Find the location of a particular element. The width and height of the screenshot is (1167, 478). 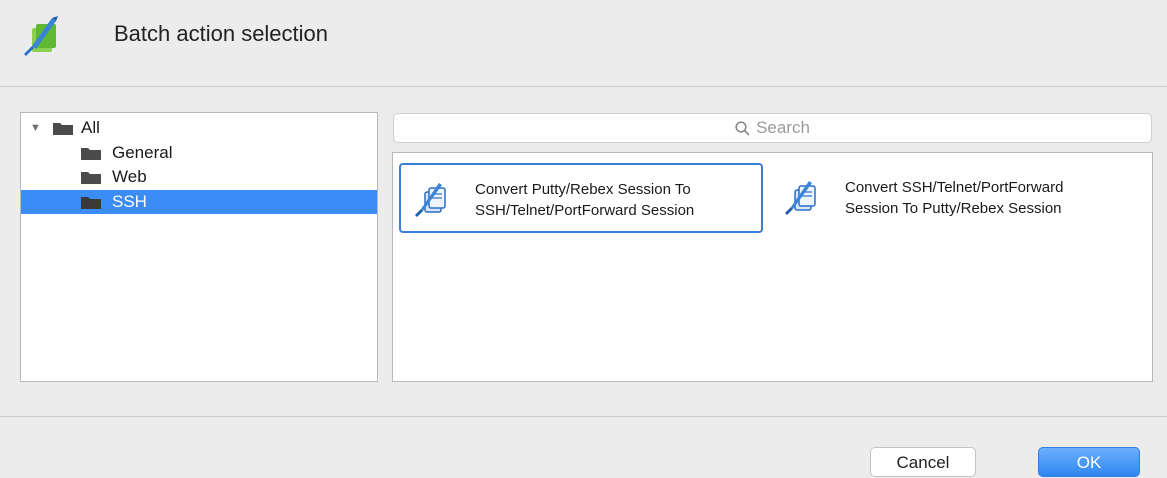

tree-item-ssh: SSH is located at coordinates (199, 202).